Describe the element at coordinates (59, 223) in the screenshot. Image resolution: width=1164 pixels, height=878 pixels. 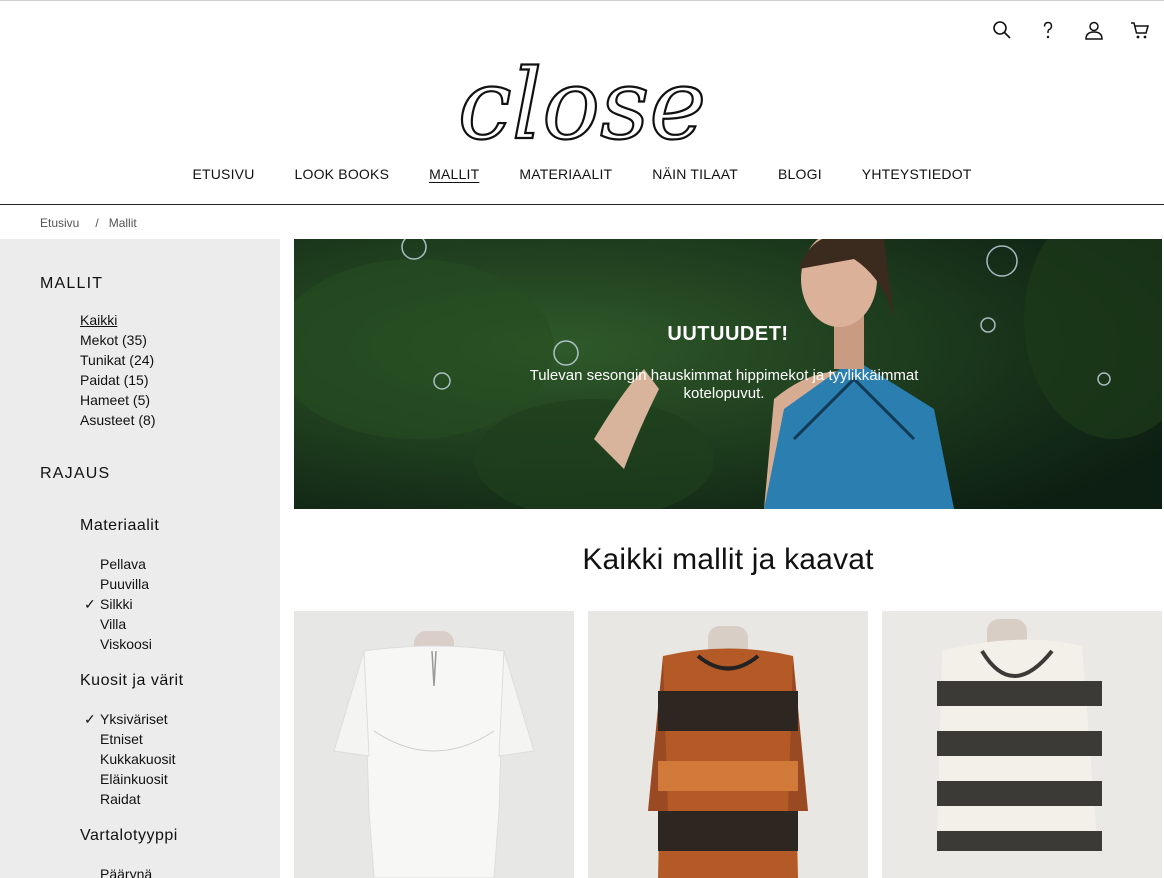
I see `breadcrumb-etusivu: Etusivu` at that location.